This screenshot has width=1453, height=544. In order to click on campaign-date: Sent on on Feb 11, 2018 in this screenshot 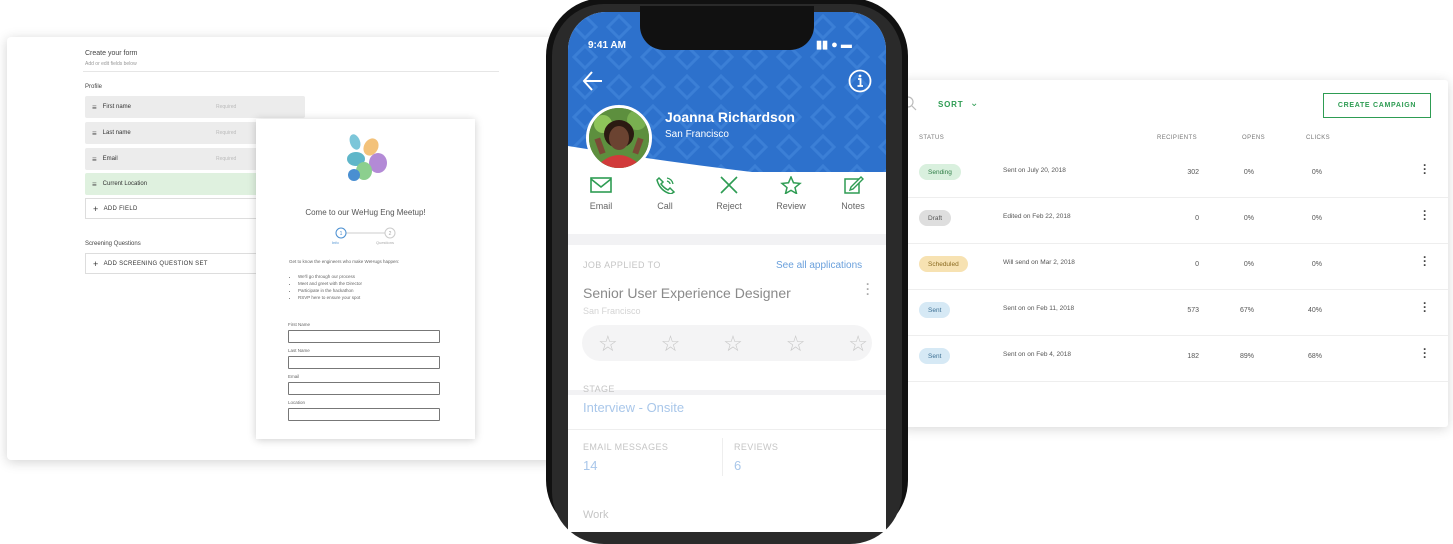, I will do `click(1039, 308)`.